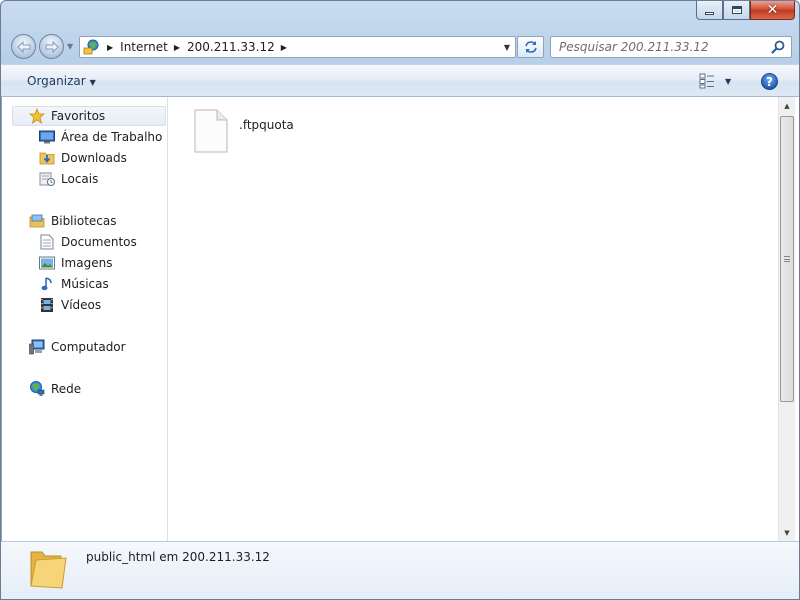  Describe the element at coordinates (66, 389) in the screenshot. I see `sidebar-item-label: Rede` at that location.